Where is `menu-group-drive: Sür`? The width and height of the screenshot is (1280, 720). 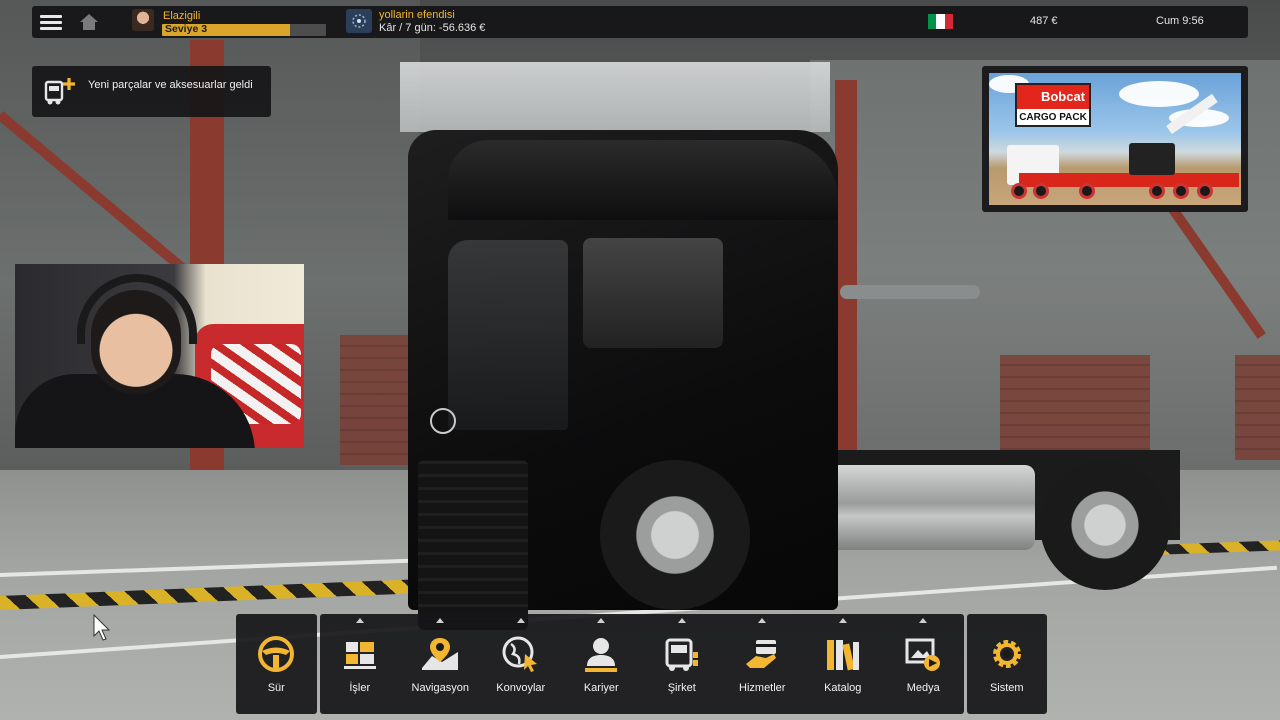 menu-group-drive: Sür is located at coordinates (276, 664).